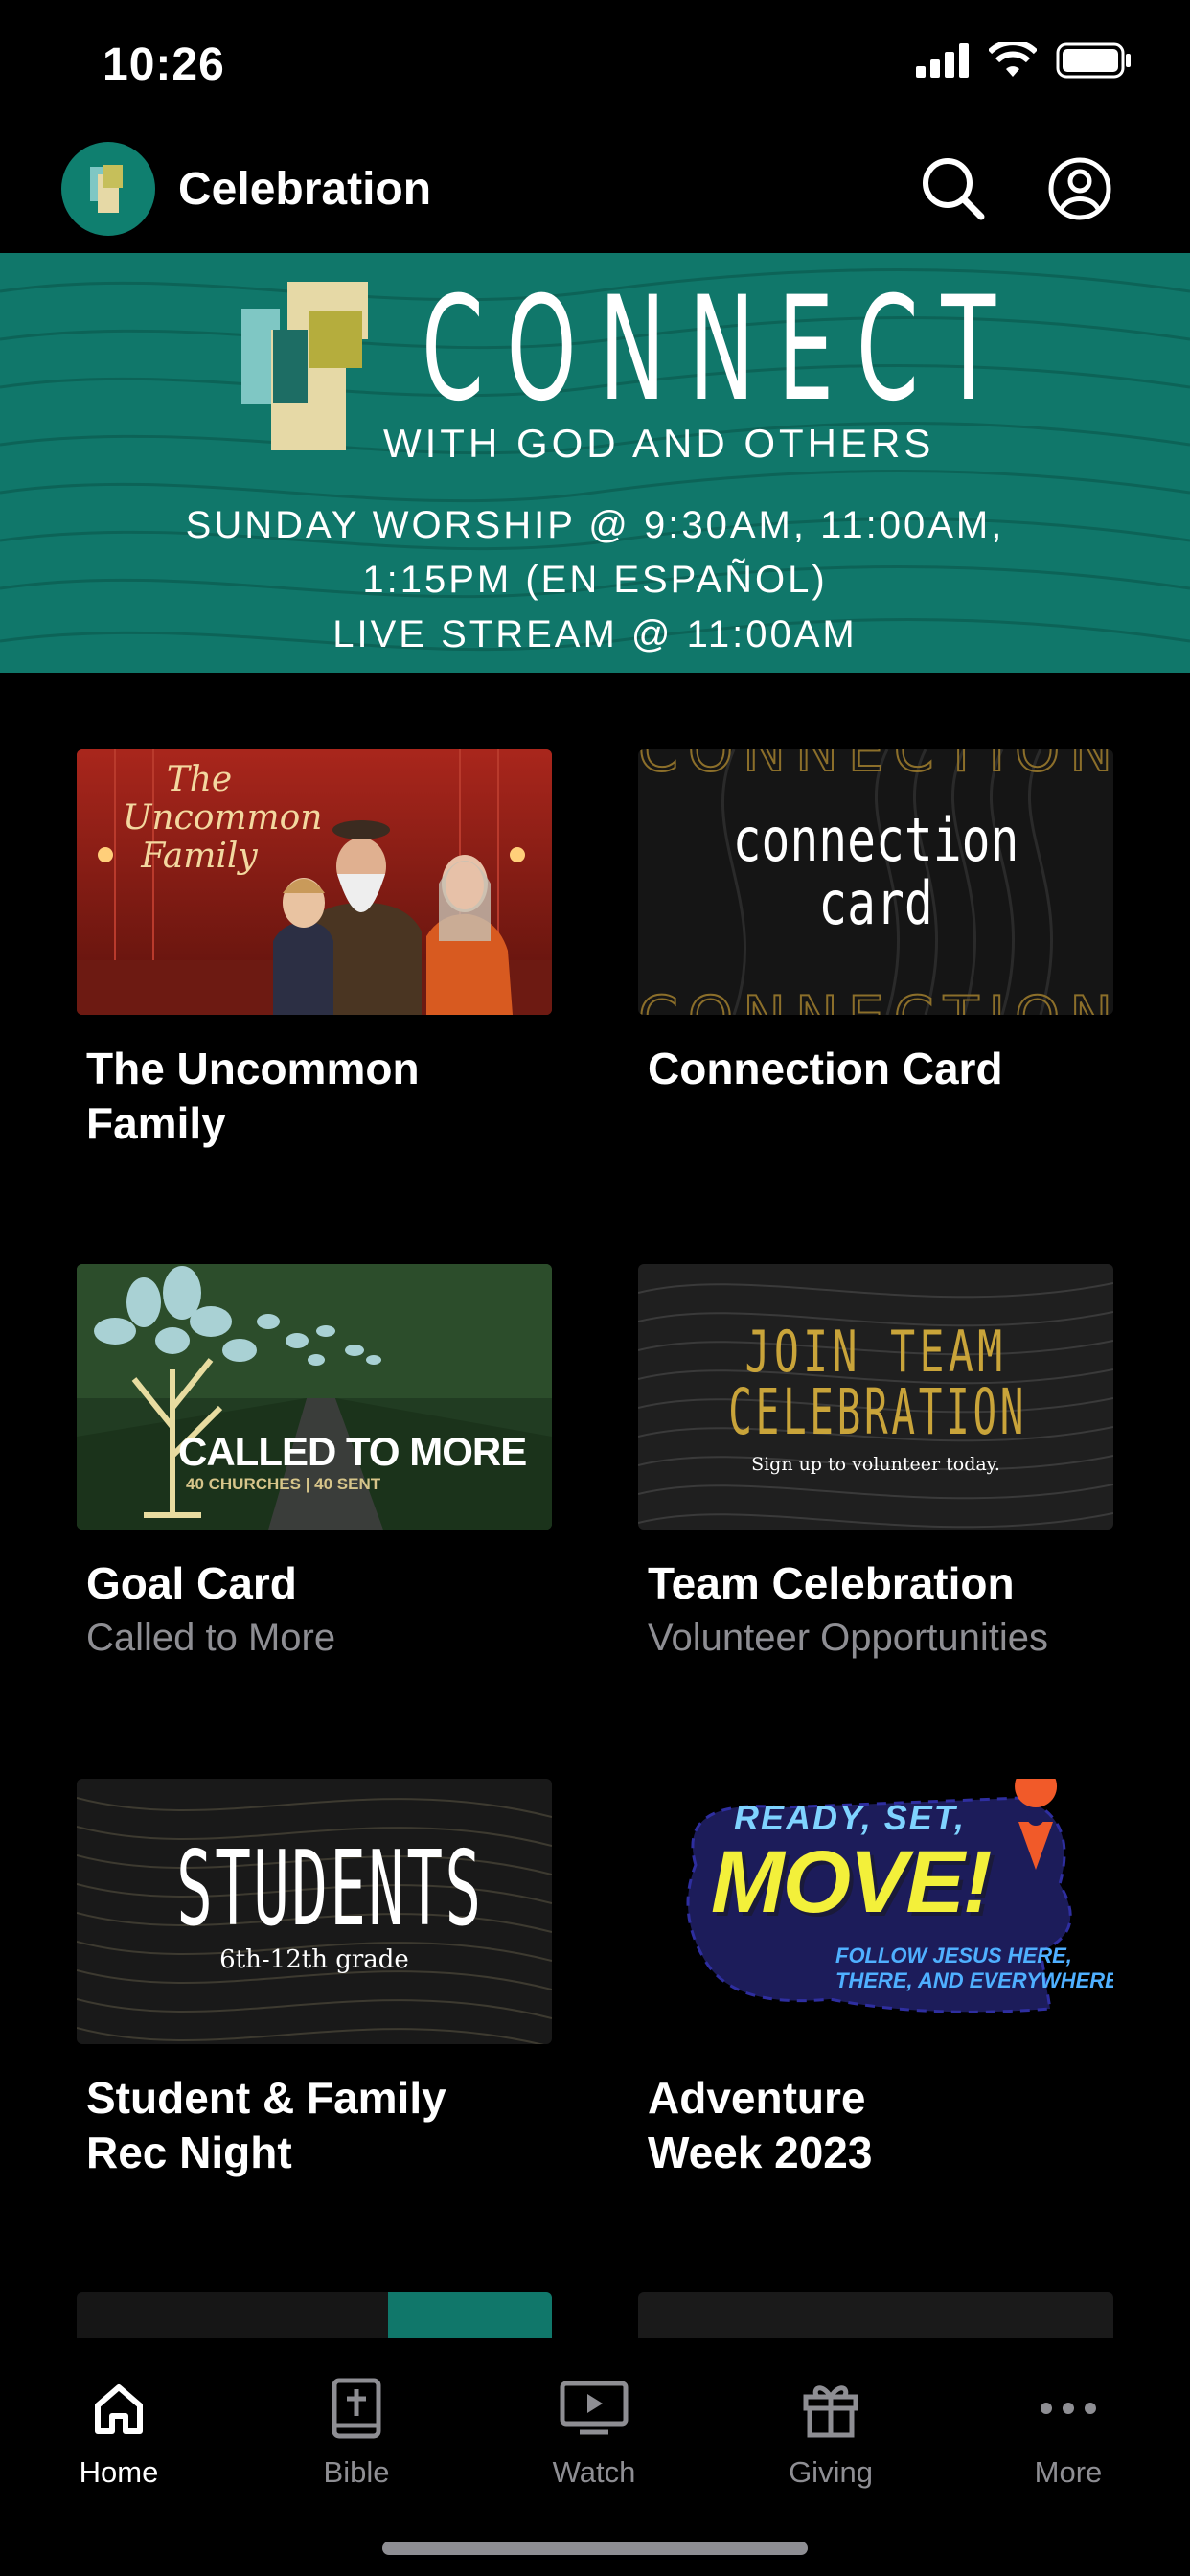 The height and width of the screenshot is (2576, 1190). Describe the element at coordinates (211, 1638) in the screenshot. I see `card-subtitle: Called to More` at that location.